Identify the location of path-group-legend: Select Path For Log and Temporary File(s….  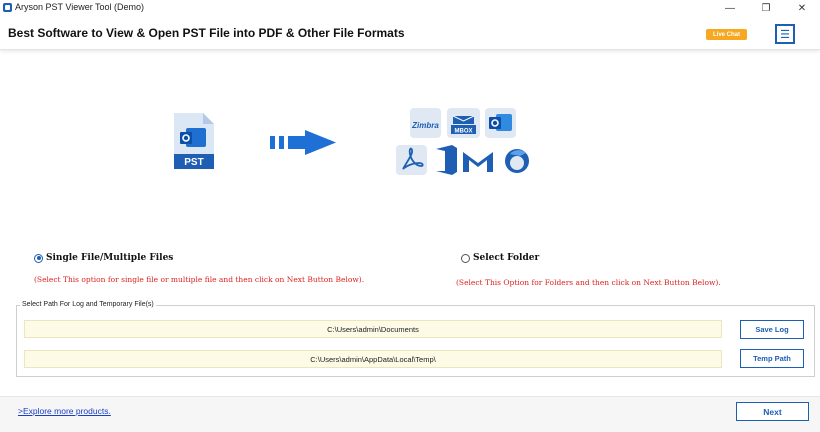
(88, 304).